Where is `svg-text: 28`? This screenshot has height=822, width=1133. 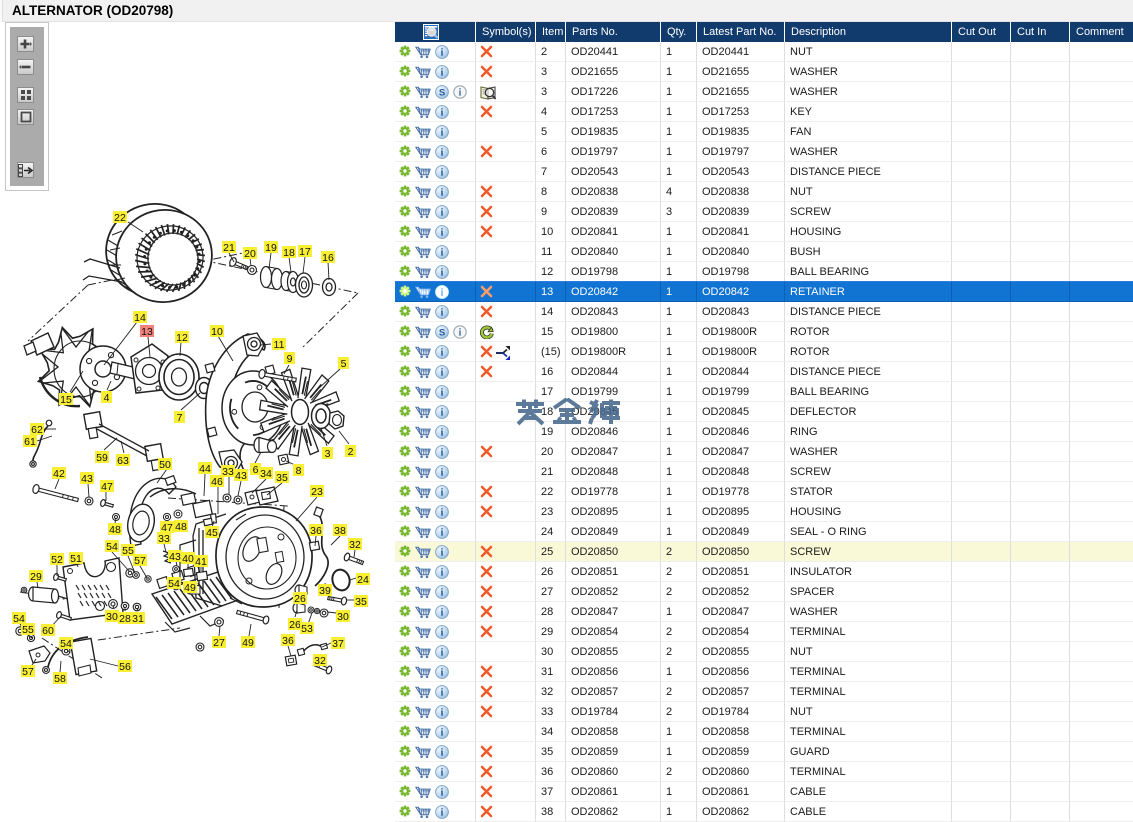
svg-text: 28 is located at coordinates (125, 619).